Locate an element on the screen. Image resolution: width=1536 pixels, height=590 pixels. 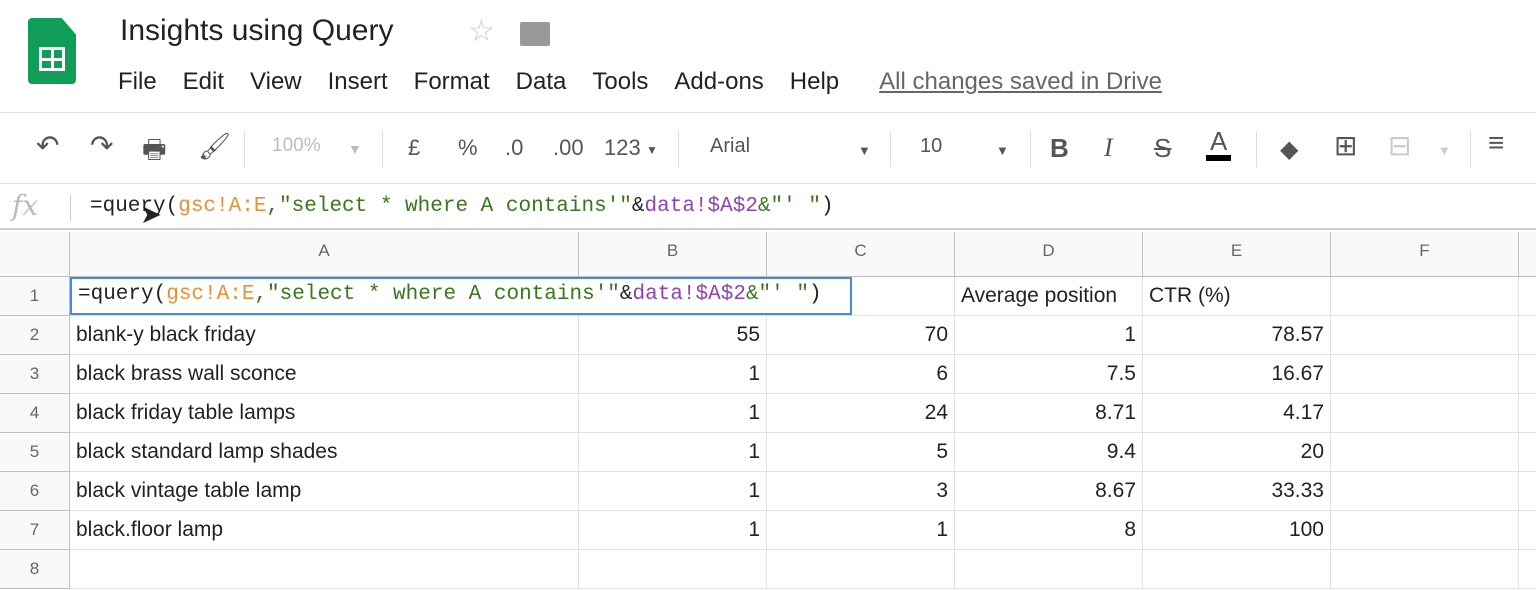
print-icon: 🖶 is located at coordinates (154, 153).